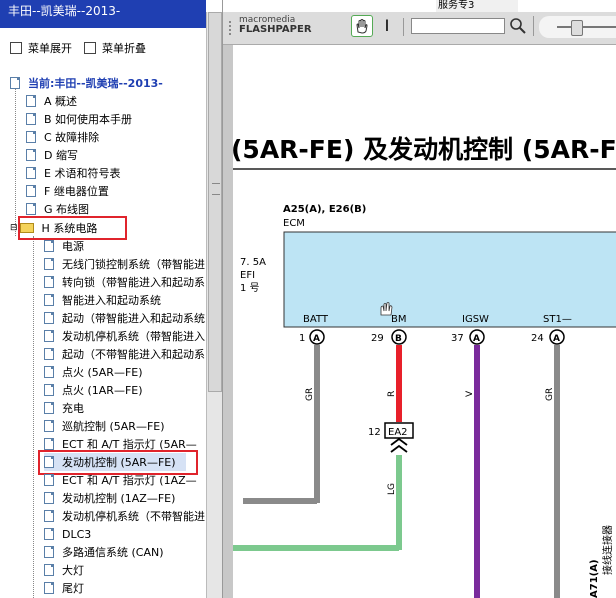 This screenshot has width=616, height=598. I want to click on tree-subitem-label: 点火 (5AR—FE), so click(102, 372).